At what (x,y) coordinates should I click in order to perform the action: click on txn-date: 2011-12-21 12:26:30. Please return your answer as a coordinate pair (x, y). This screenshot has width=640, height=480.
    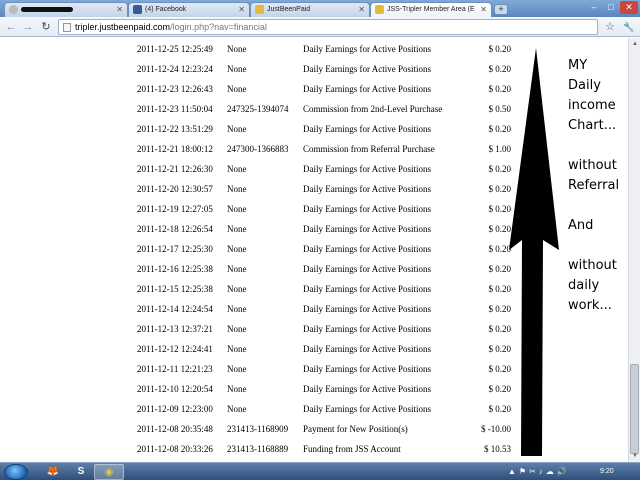
    Looking at the image, I should click on (175, 169).